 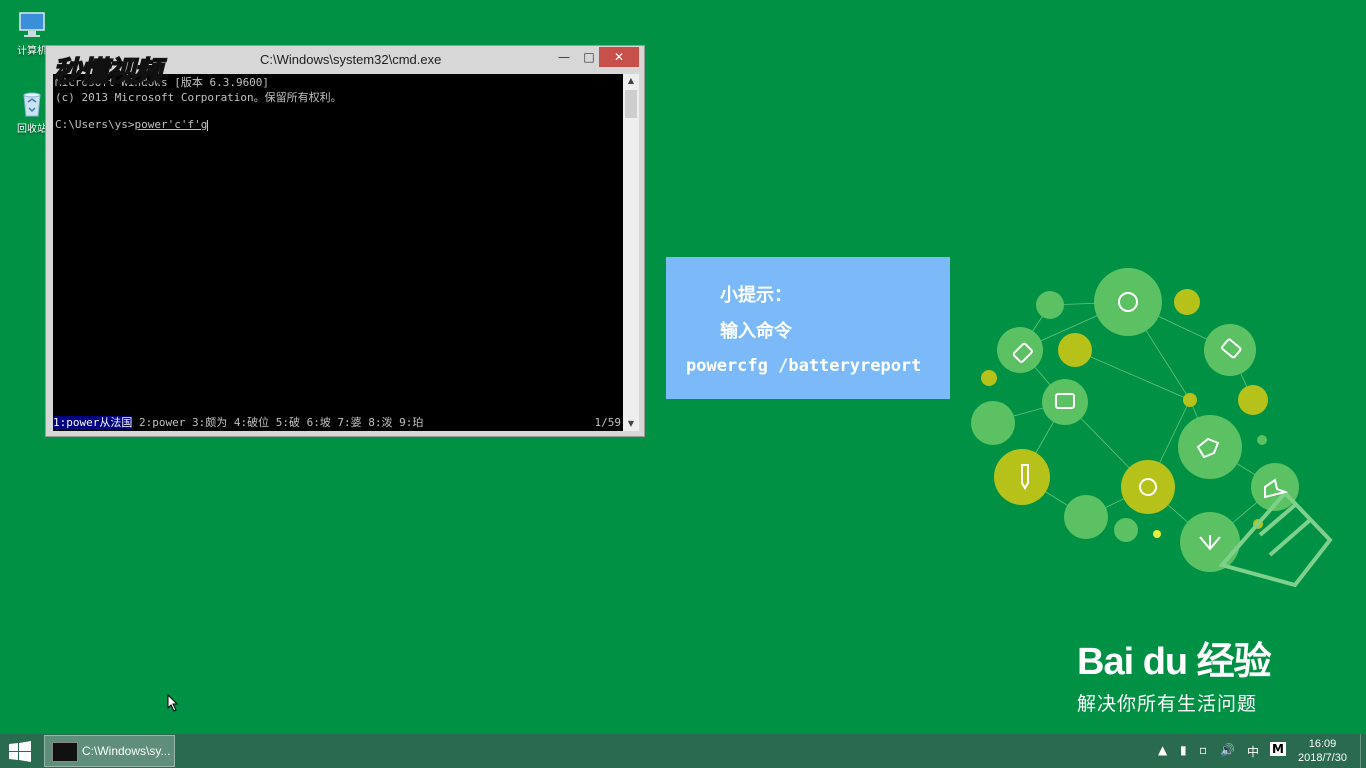 I want to click on show-hidden-icons-button: ▲, so click(x=1162, y=750).